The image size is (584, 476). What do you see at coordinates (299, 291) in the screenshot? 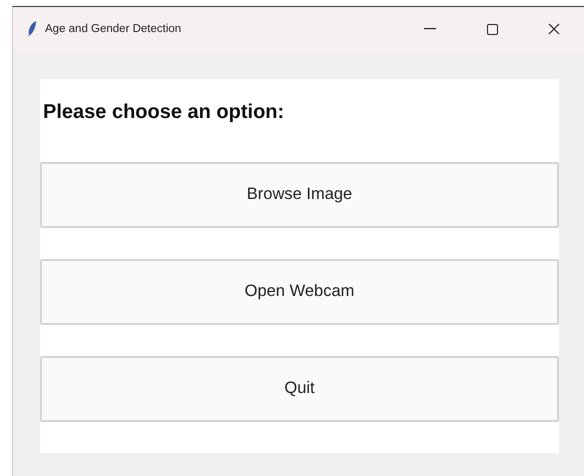
I see `option-button: Open Webcam` at bounding box center [299, 291].